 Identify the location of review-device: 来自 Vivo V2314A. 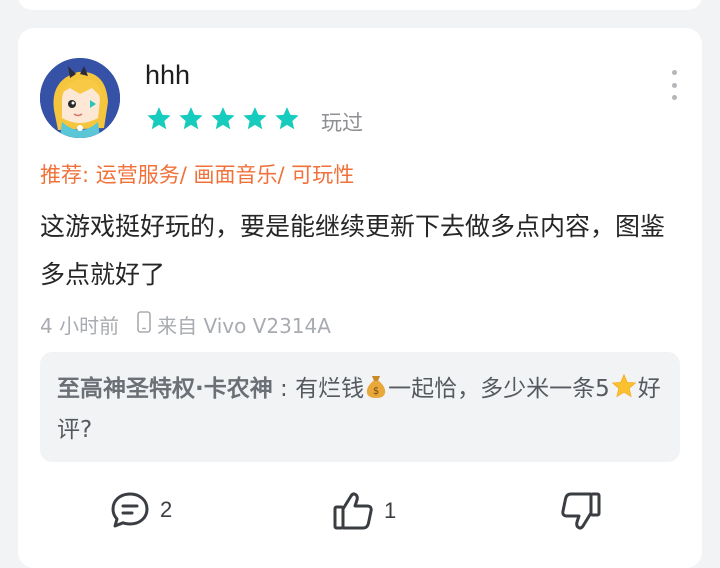
(244, 326).